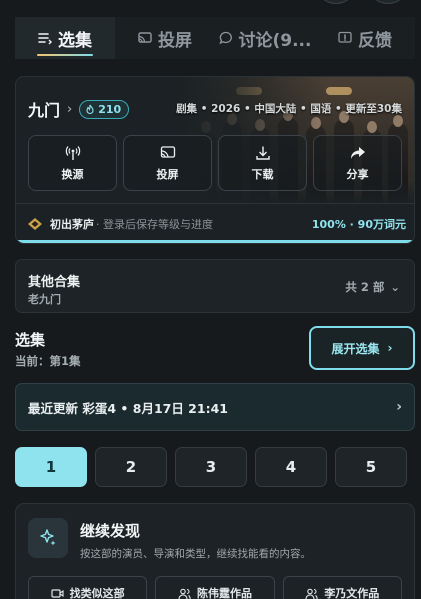 The image size is (421, 599). I want to click on episode-button: 3, so click(211, 467).